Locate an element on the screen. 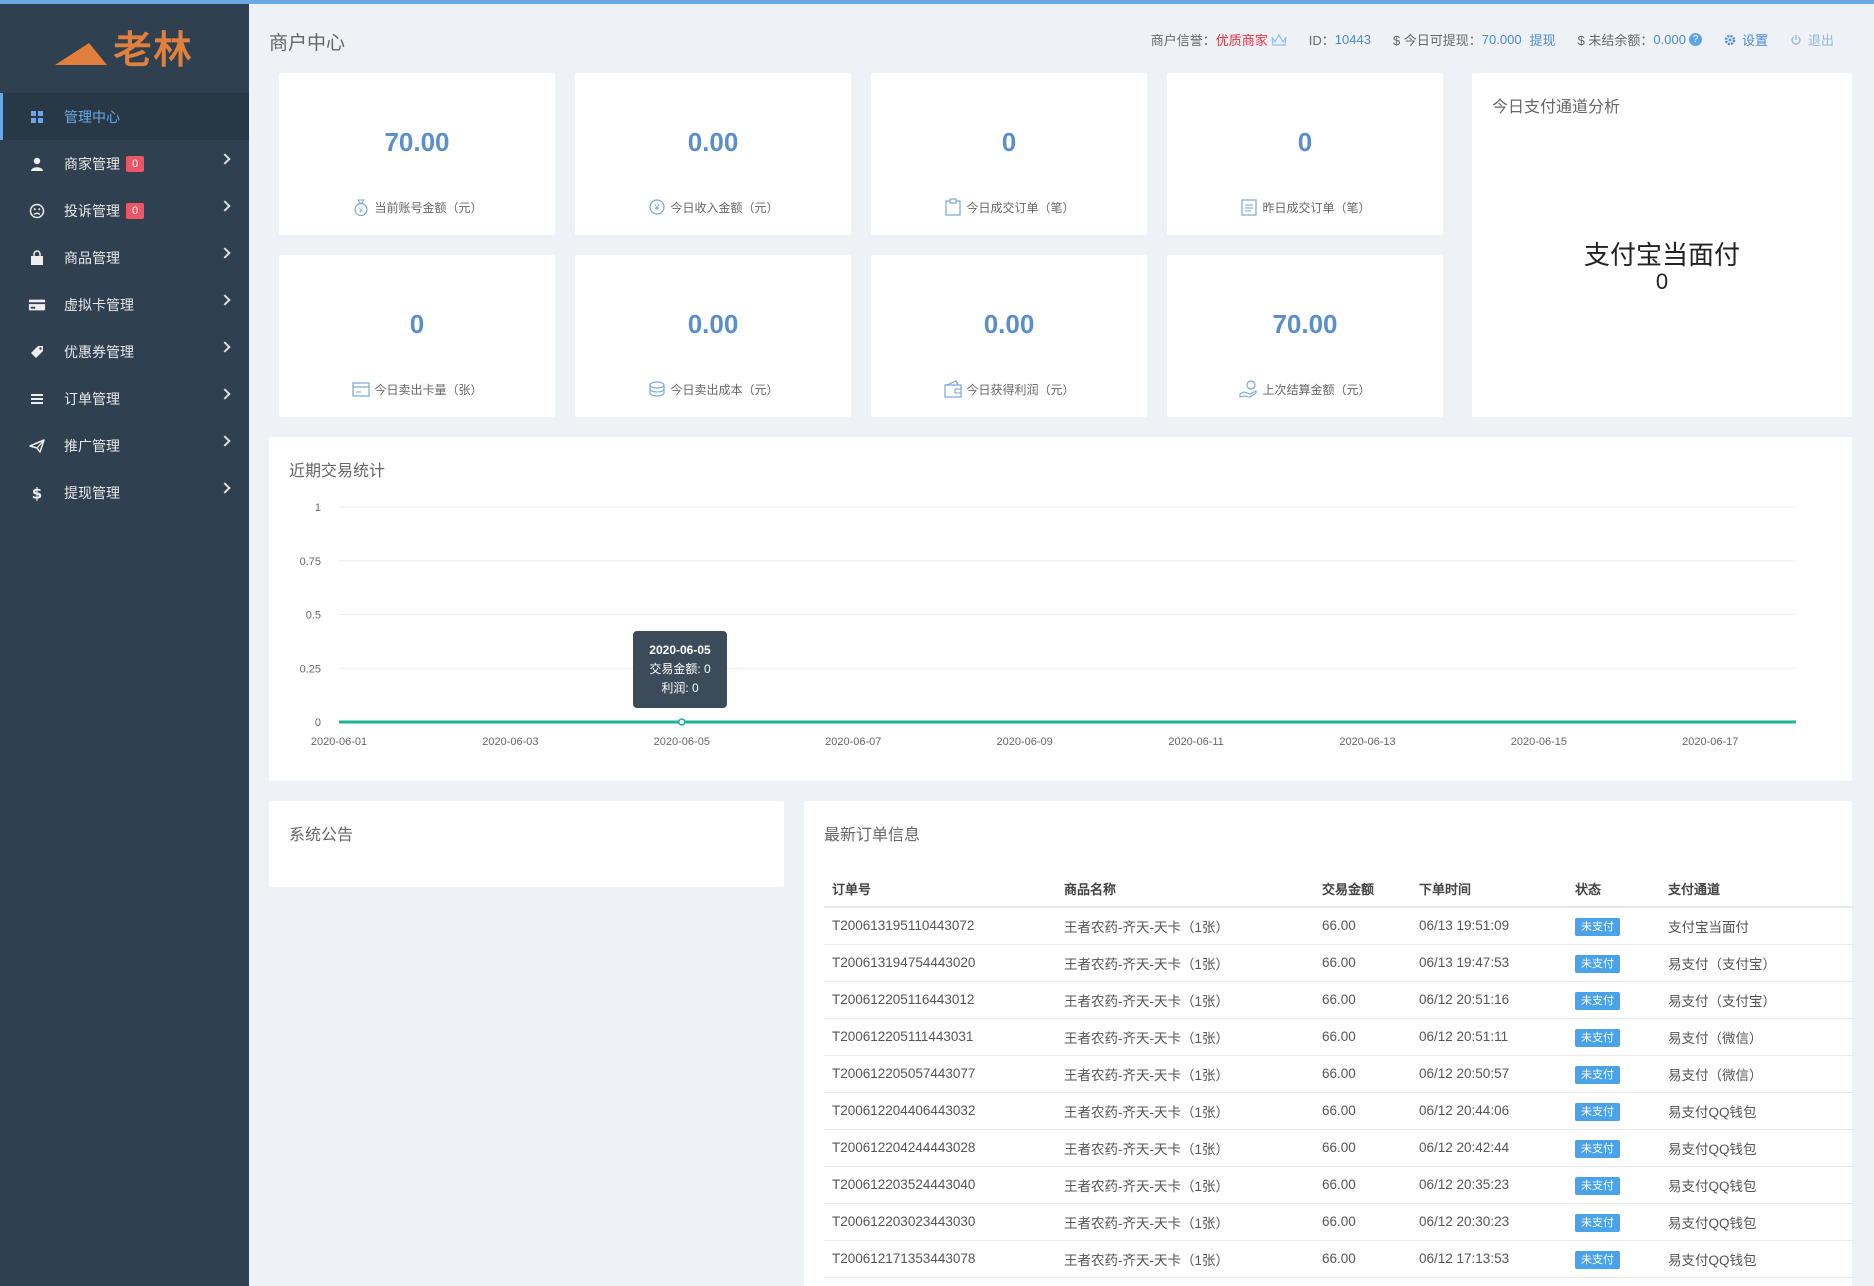  logo-text: 老林 is located at coordinates (153, 49).